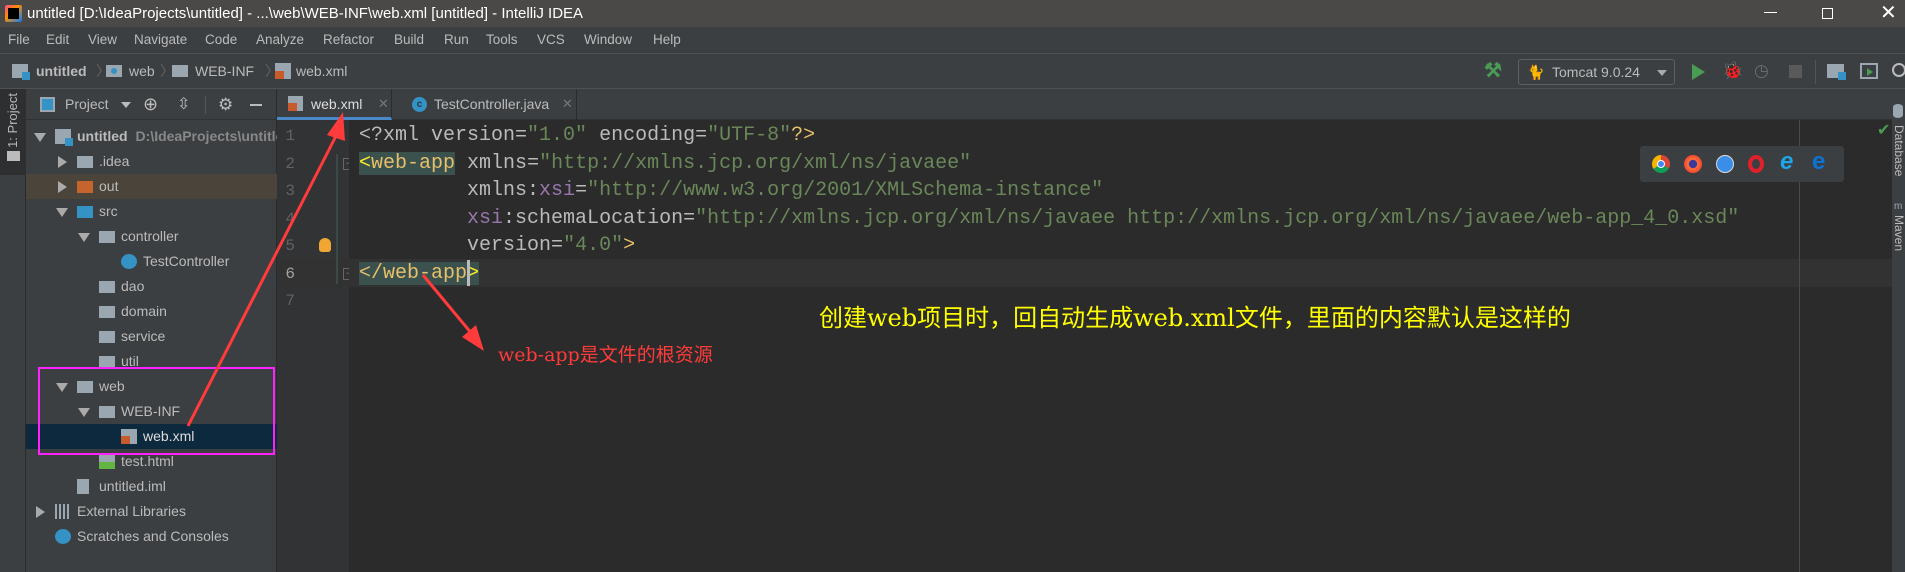 The width and height of the screenshot is (1905, 572). I want to click on run-anything-icon, so click(1869, 71).